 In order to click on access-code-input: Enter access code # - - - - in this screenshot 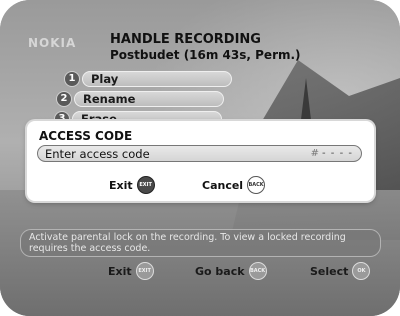, I will do `click(199, 153)`.